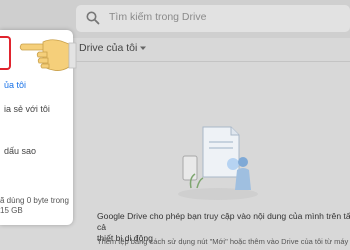 This screenshot has height=250, width=350. I want to click on sidebar-item-shared-with-me: ia sẻ với tôi, so click(27, 109).